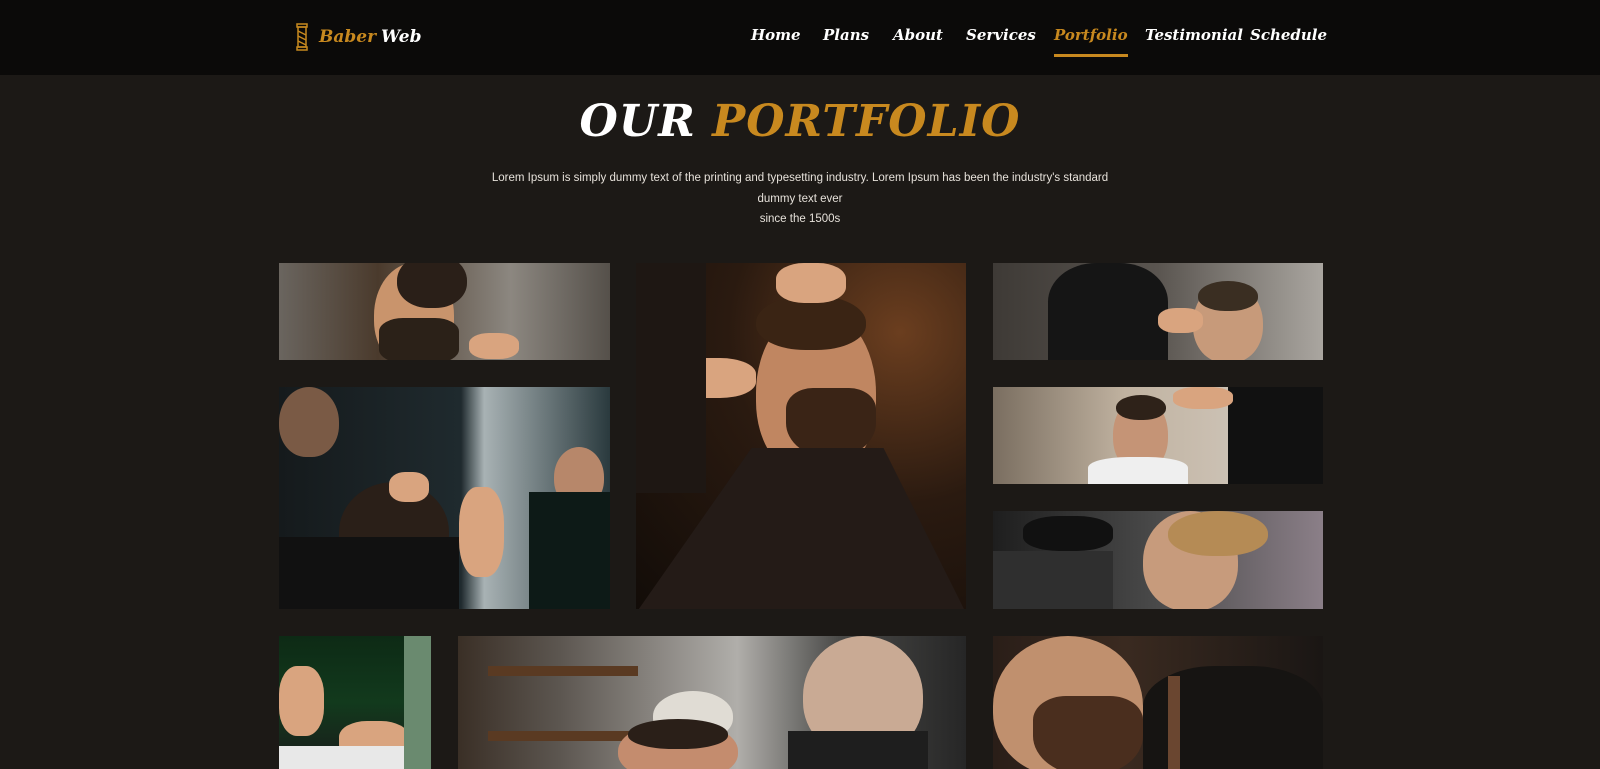 The height and width of the screenshot is (769, 1600). Describe the element at coordinates (1091, 41) in the screenshot. I see `nav-link-portfolio: Portfolio` at that location.